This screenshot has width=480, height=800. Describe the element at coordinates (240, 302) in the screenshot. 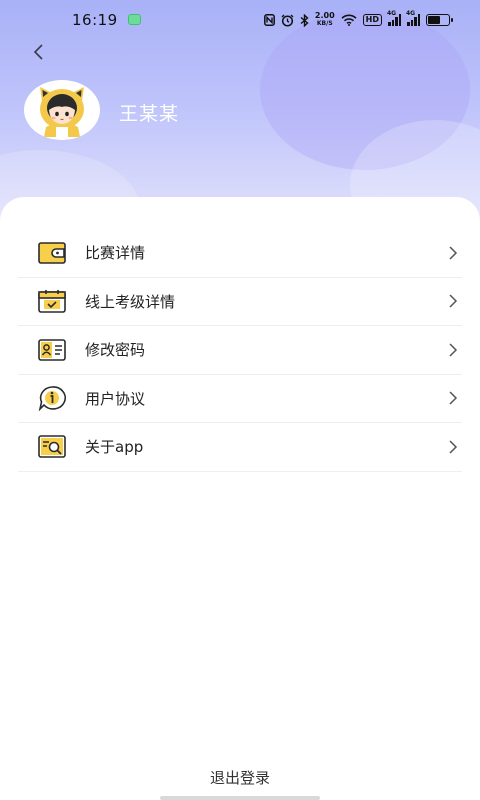

I see `menu-item-online-grading-details: 线上考级详情` at that location.